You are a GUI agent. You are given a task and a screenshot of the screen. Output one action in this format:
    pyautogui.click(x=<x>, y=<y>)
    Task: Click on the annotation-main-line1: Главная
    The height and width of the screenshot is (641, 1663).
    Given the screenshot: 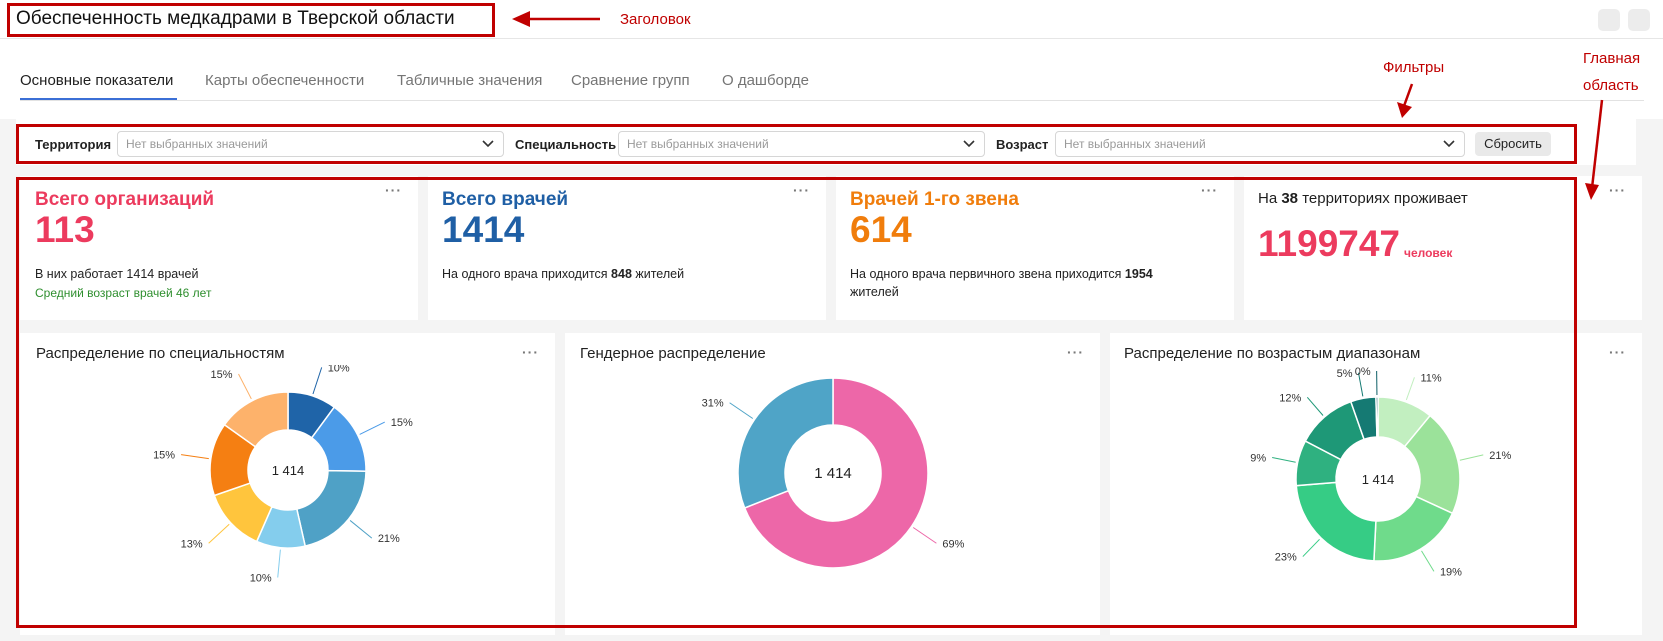 What is the action you would take?
    pyautogui.click(x=1612, y=58)
    